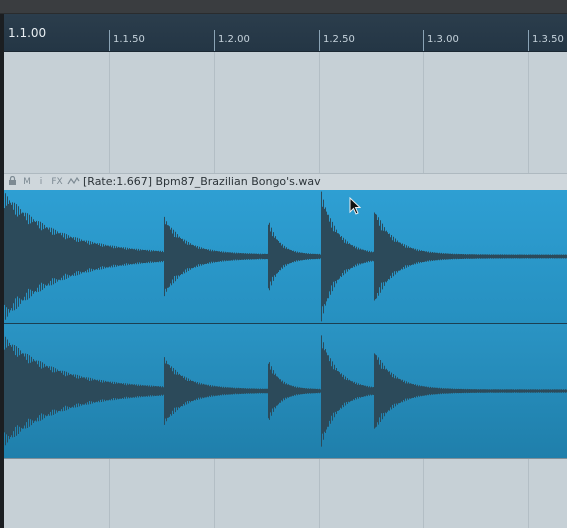 The height and width of the screenshot is (528, 567). I want to click on top-toolbar-strip, so click(283, 7).